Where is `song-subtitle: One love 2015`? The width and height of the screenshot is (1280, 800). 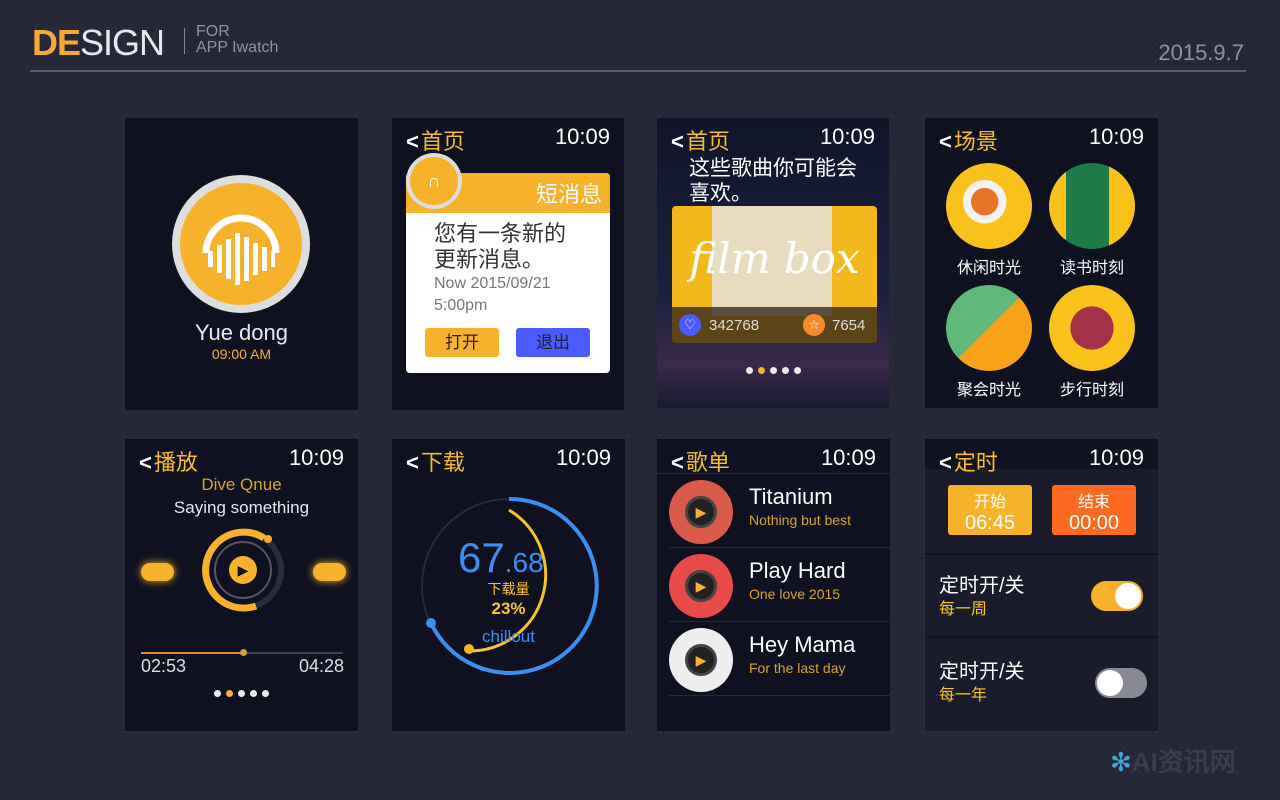
song-subtitle: One love 2015 is located at coordinates (795, 594).